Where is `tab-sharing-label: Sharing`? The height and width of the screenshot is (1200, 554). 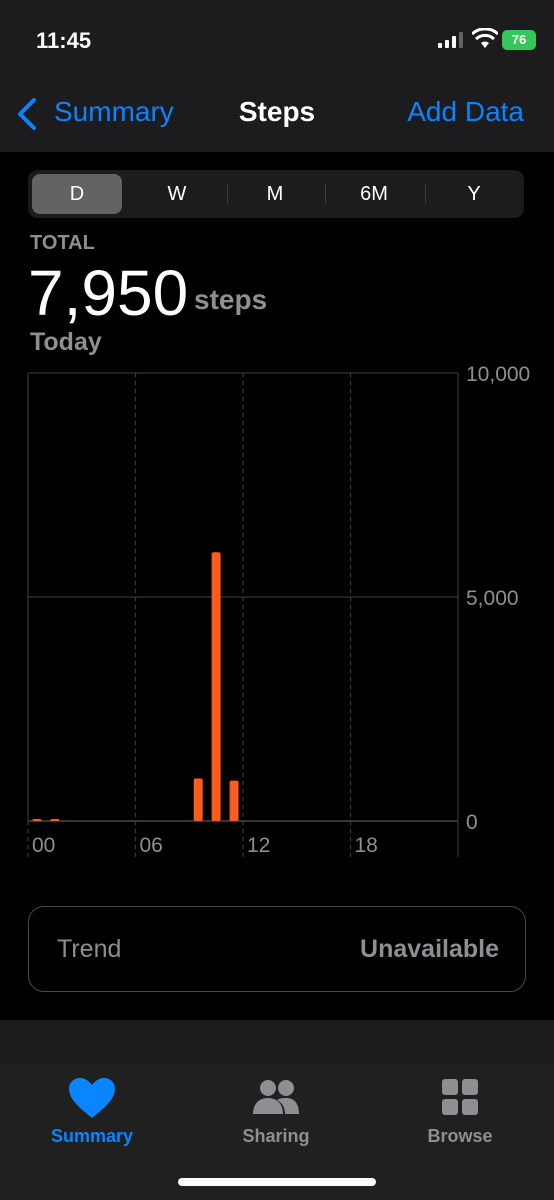 tab-sharing-label: Sharing is located at coordinates (276, 1136).